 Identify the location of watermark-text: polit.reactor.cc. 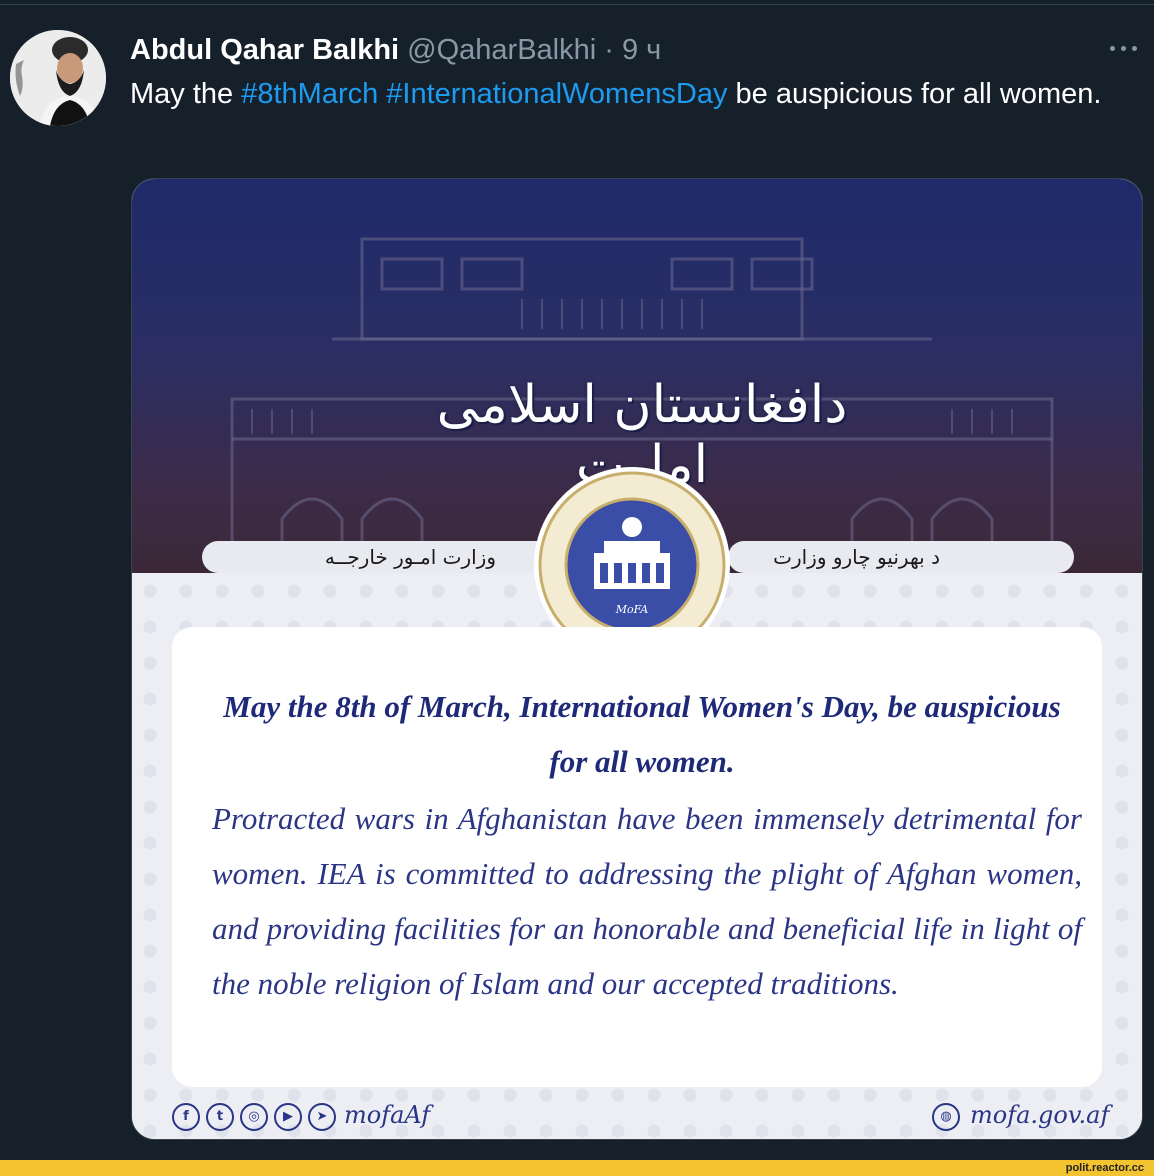
(1104, 1168).